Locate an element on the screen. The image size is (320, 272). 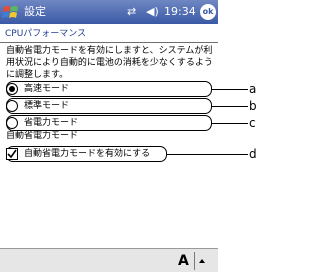
checkbox-label: 自動省電力モードを有効にする is located at coordinates (87, 154).